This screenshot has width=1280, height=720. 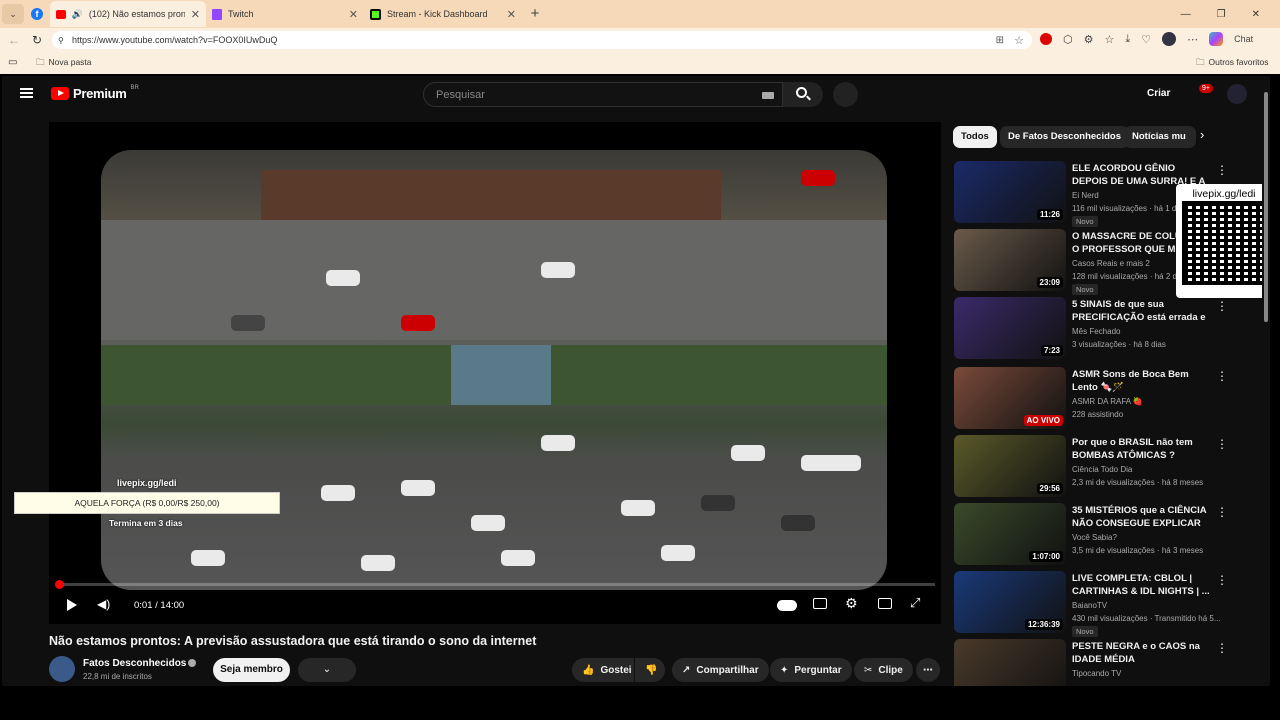 I want to click on subtitles-icon, so click(x=820, y=603).